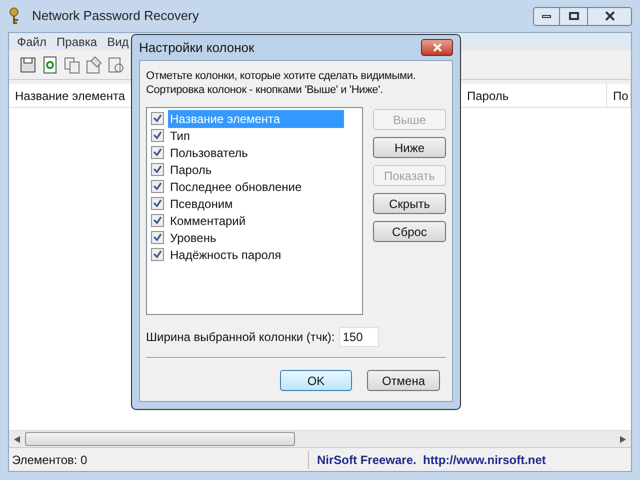 The image size is (640, 480). I want to click on ok-button: OK, so click(316, 380).